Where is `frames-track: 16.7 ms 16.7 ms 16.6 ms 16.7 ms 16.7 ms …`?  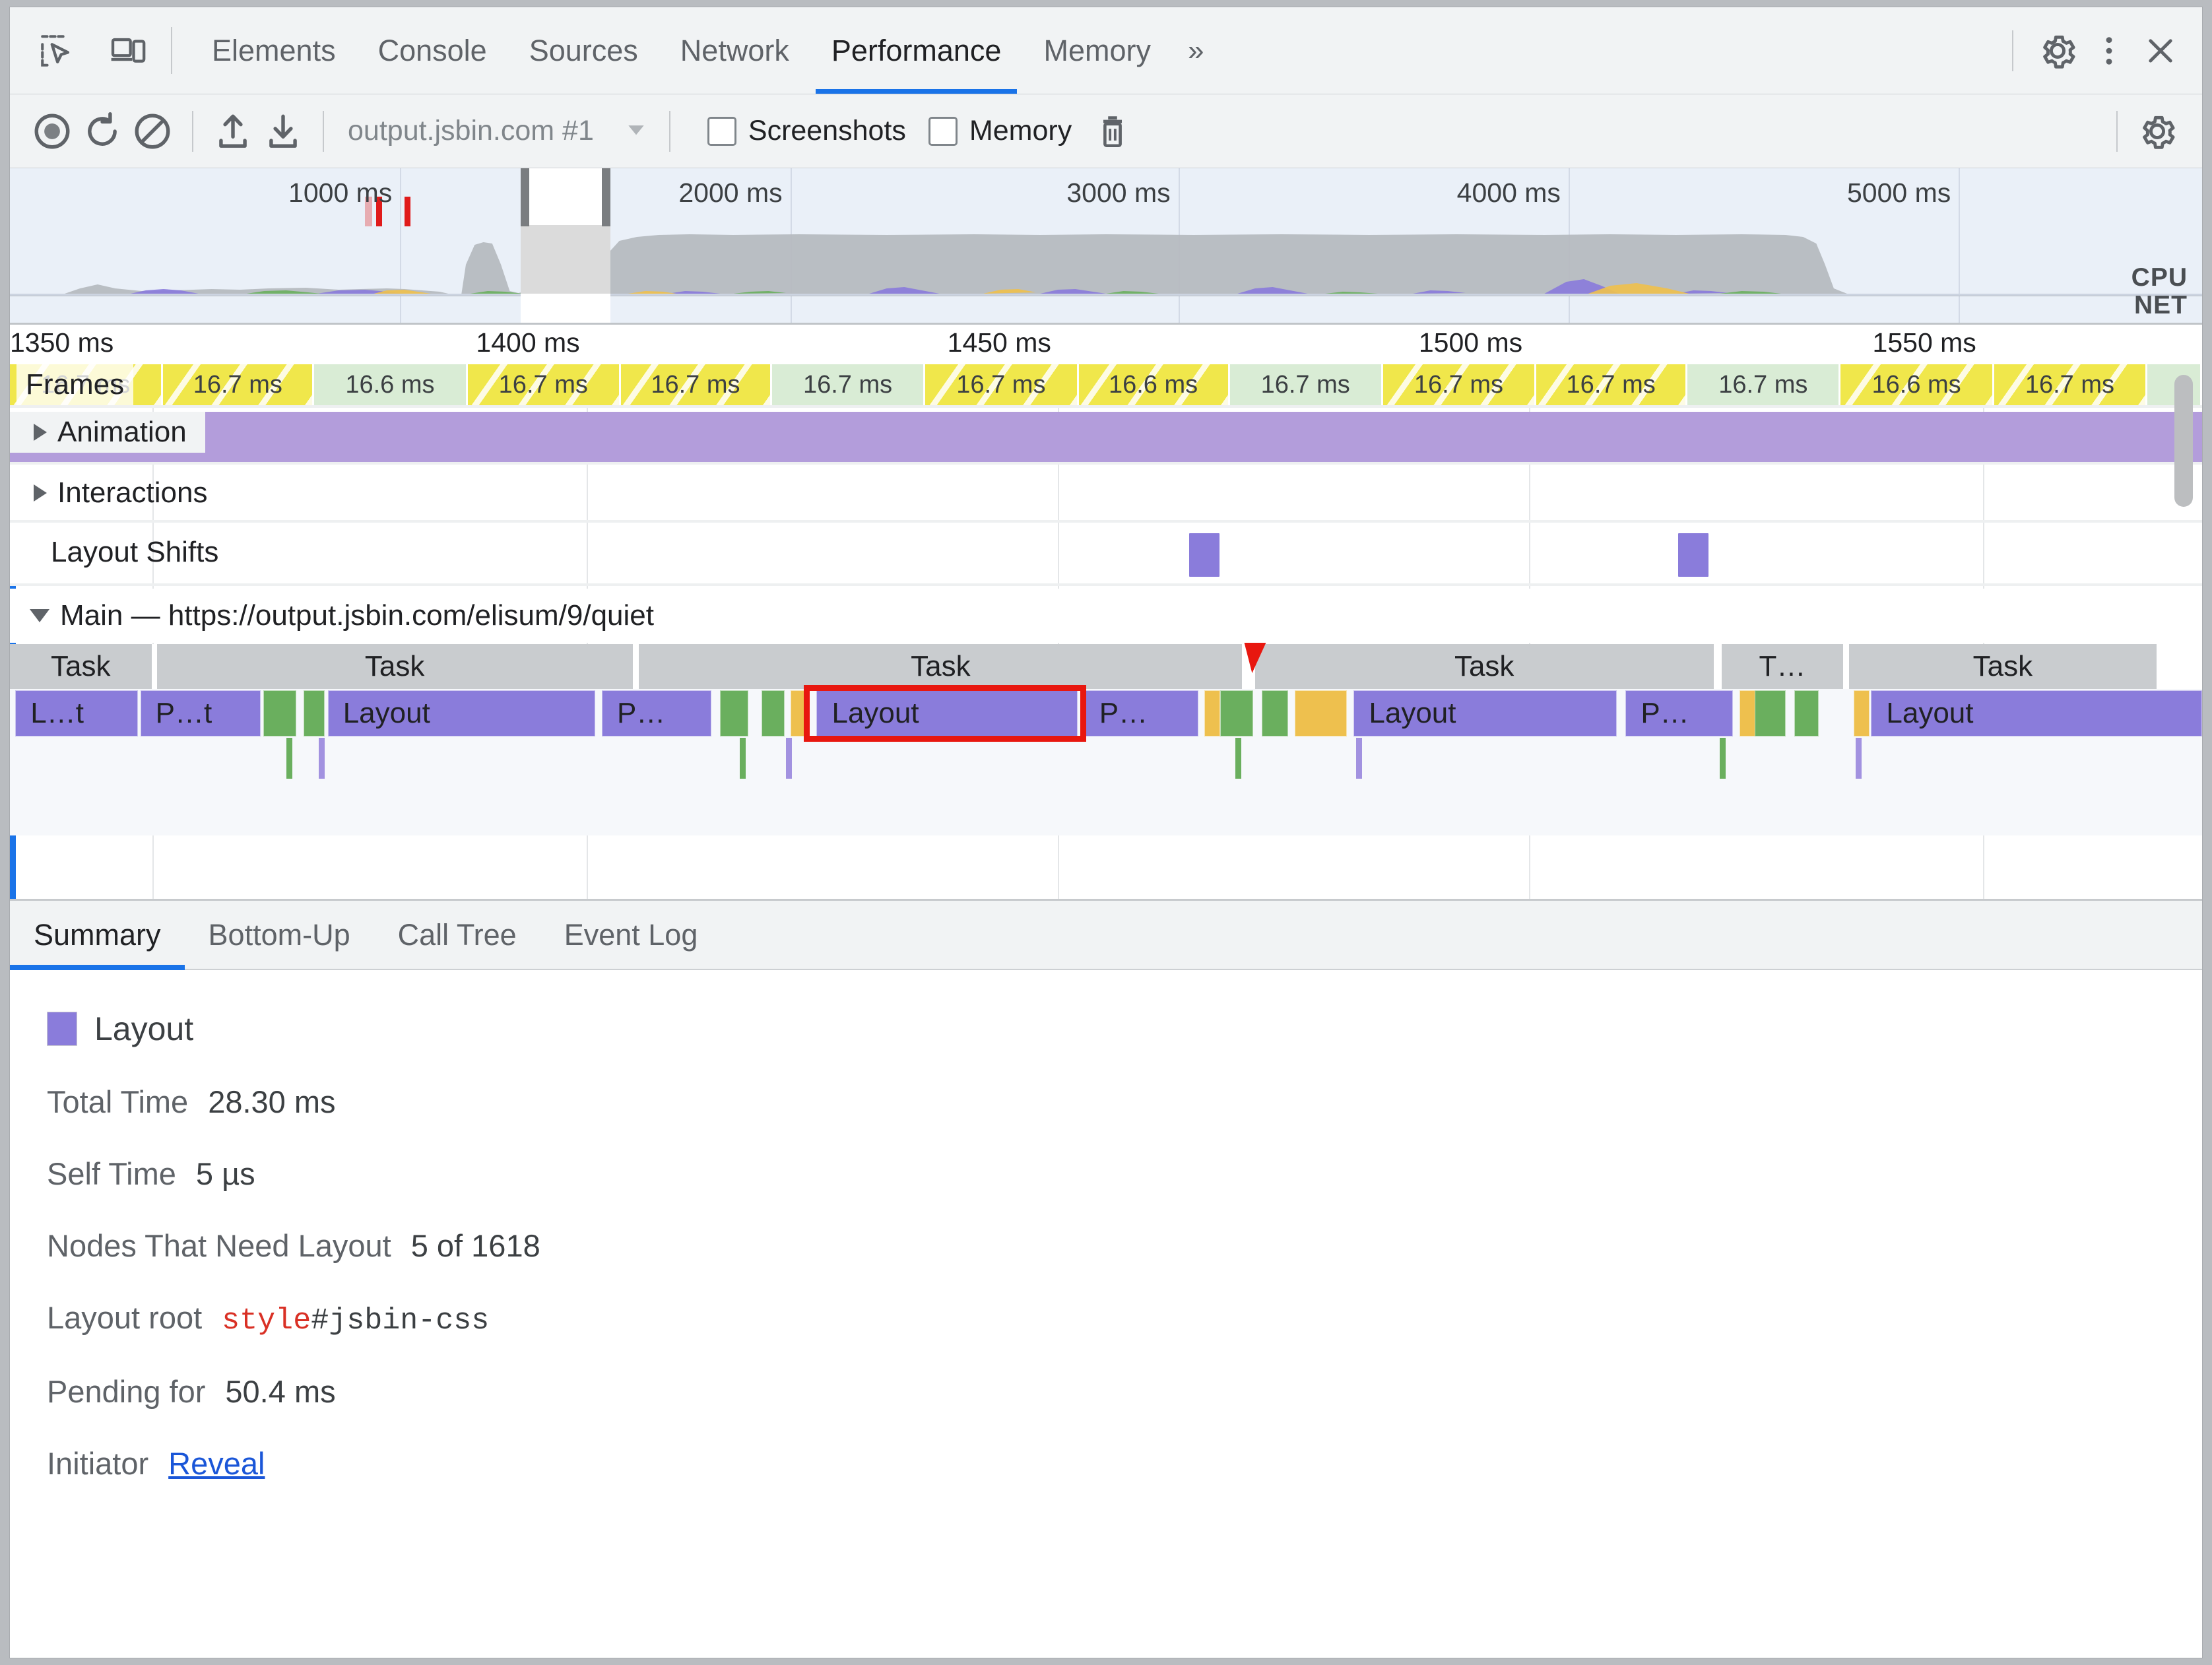 frames-track: 16.7 ms 16.7 ms 16.6 ms 16.7 ms 16.7 ms … is located at coordinates (1106, 385).